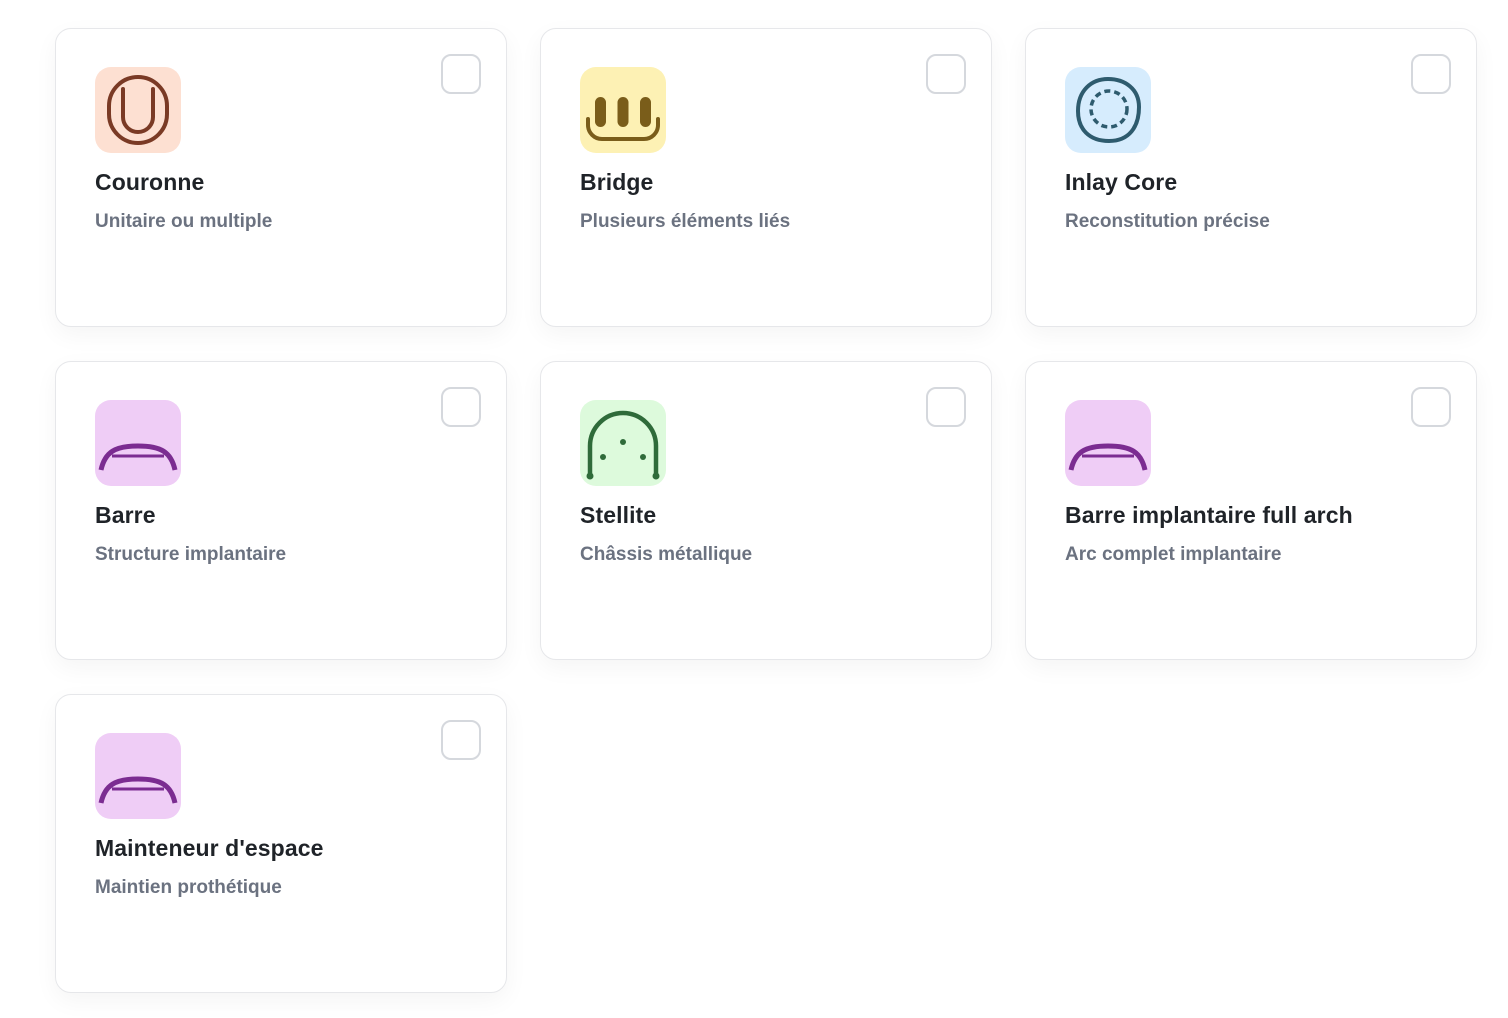  I want to click on card-couronne: Couronne Unitaire ou multiple, so click(281, 177).